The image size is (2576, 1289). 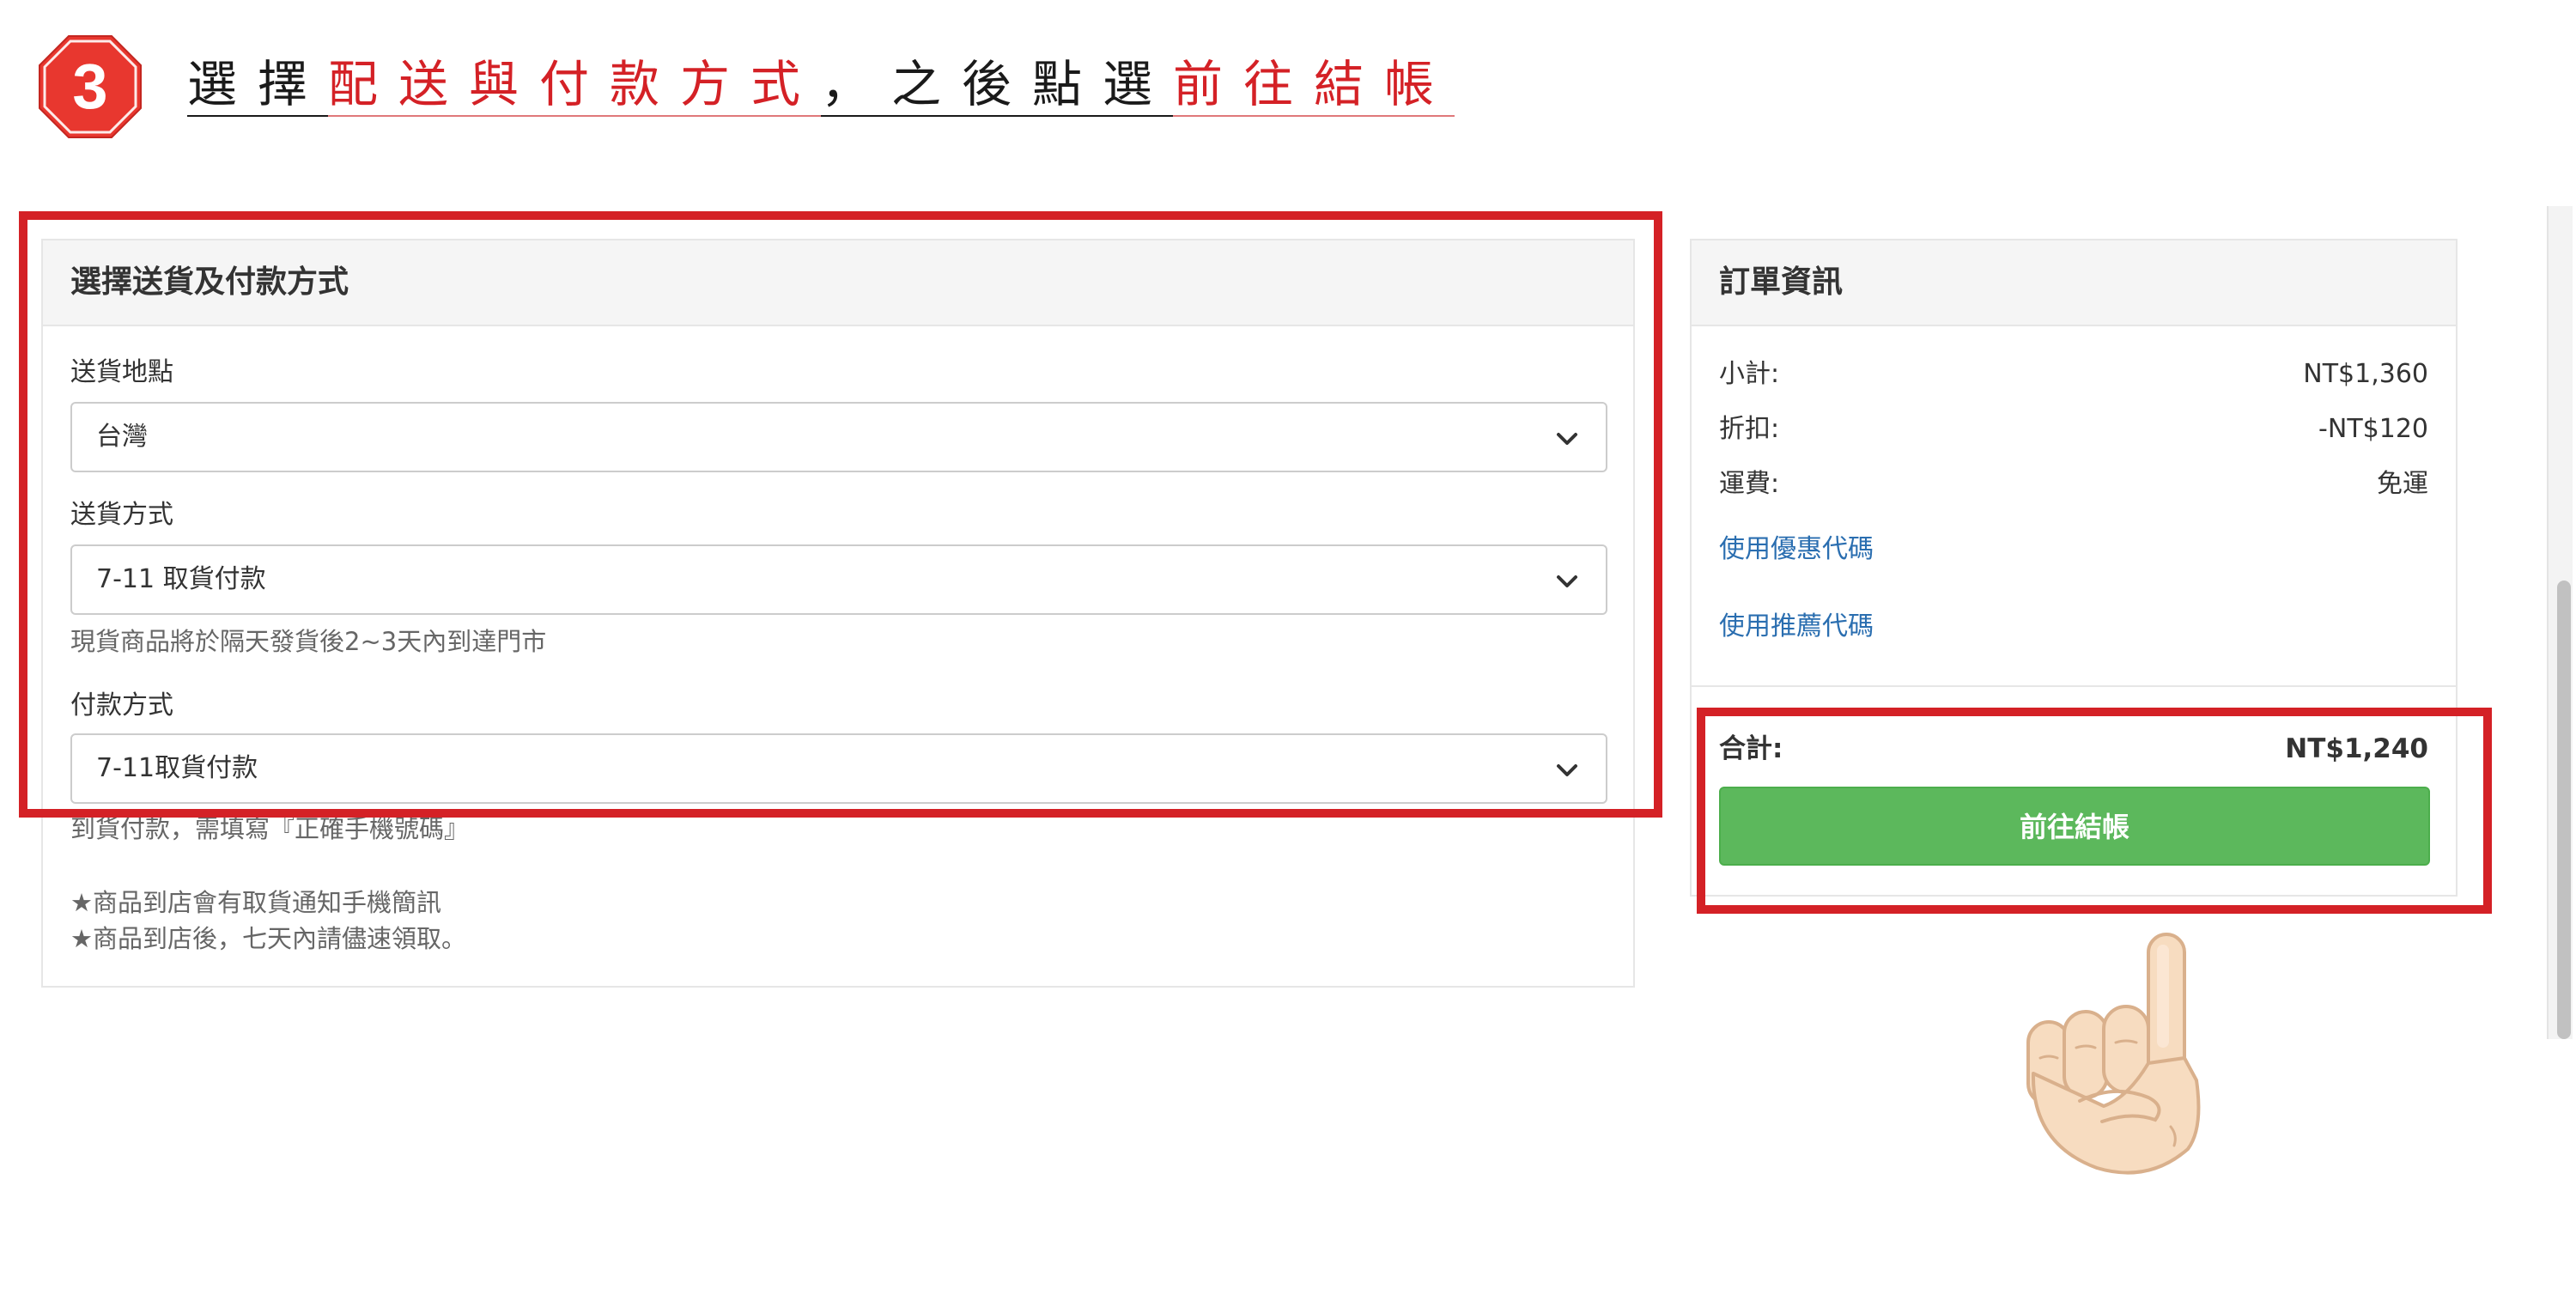 I want to click on pickup-note: ★商品到店後，七天內請儘速領取。, so click(x=268, y=939).